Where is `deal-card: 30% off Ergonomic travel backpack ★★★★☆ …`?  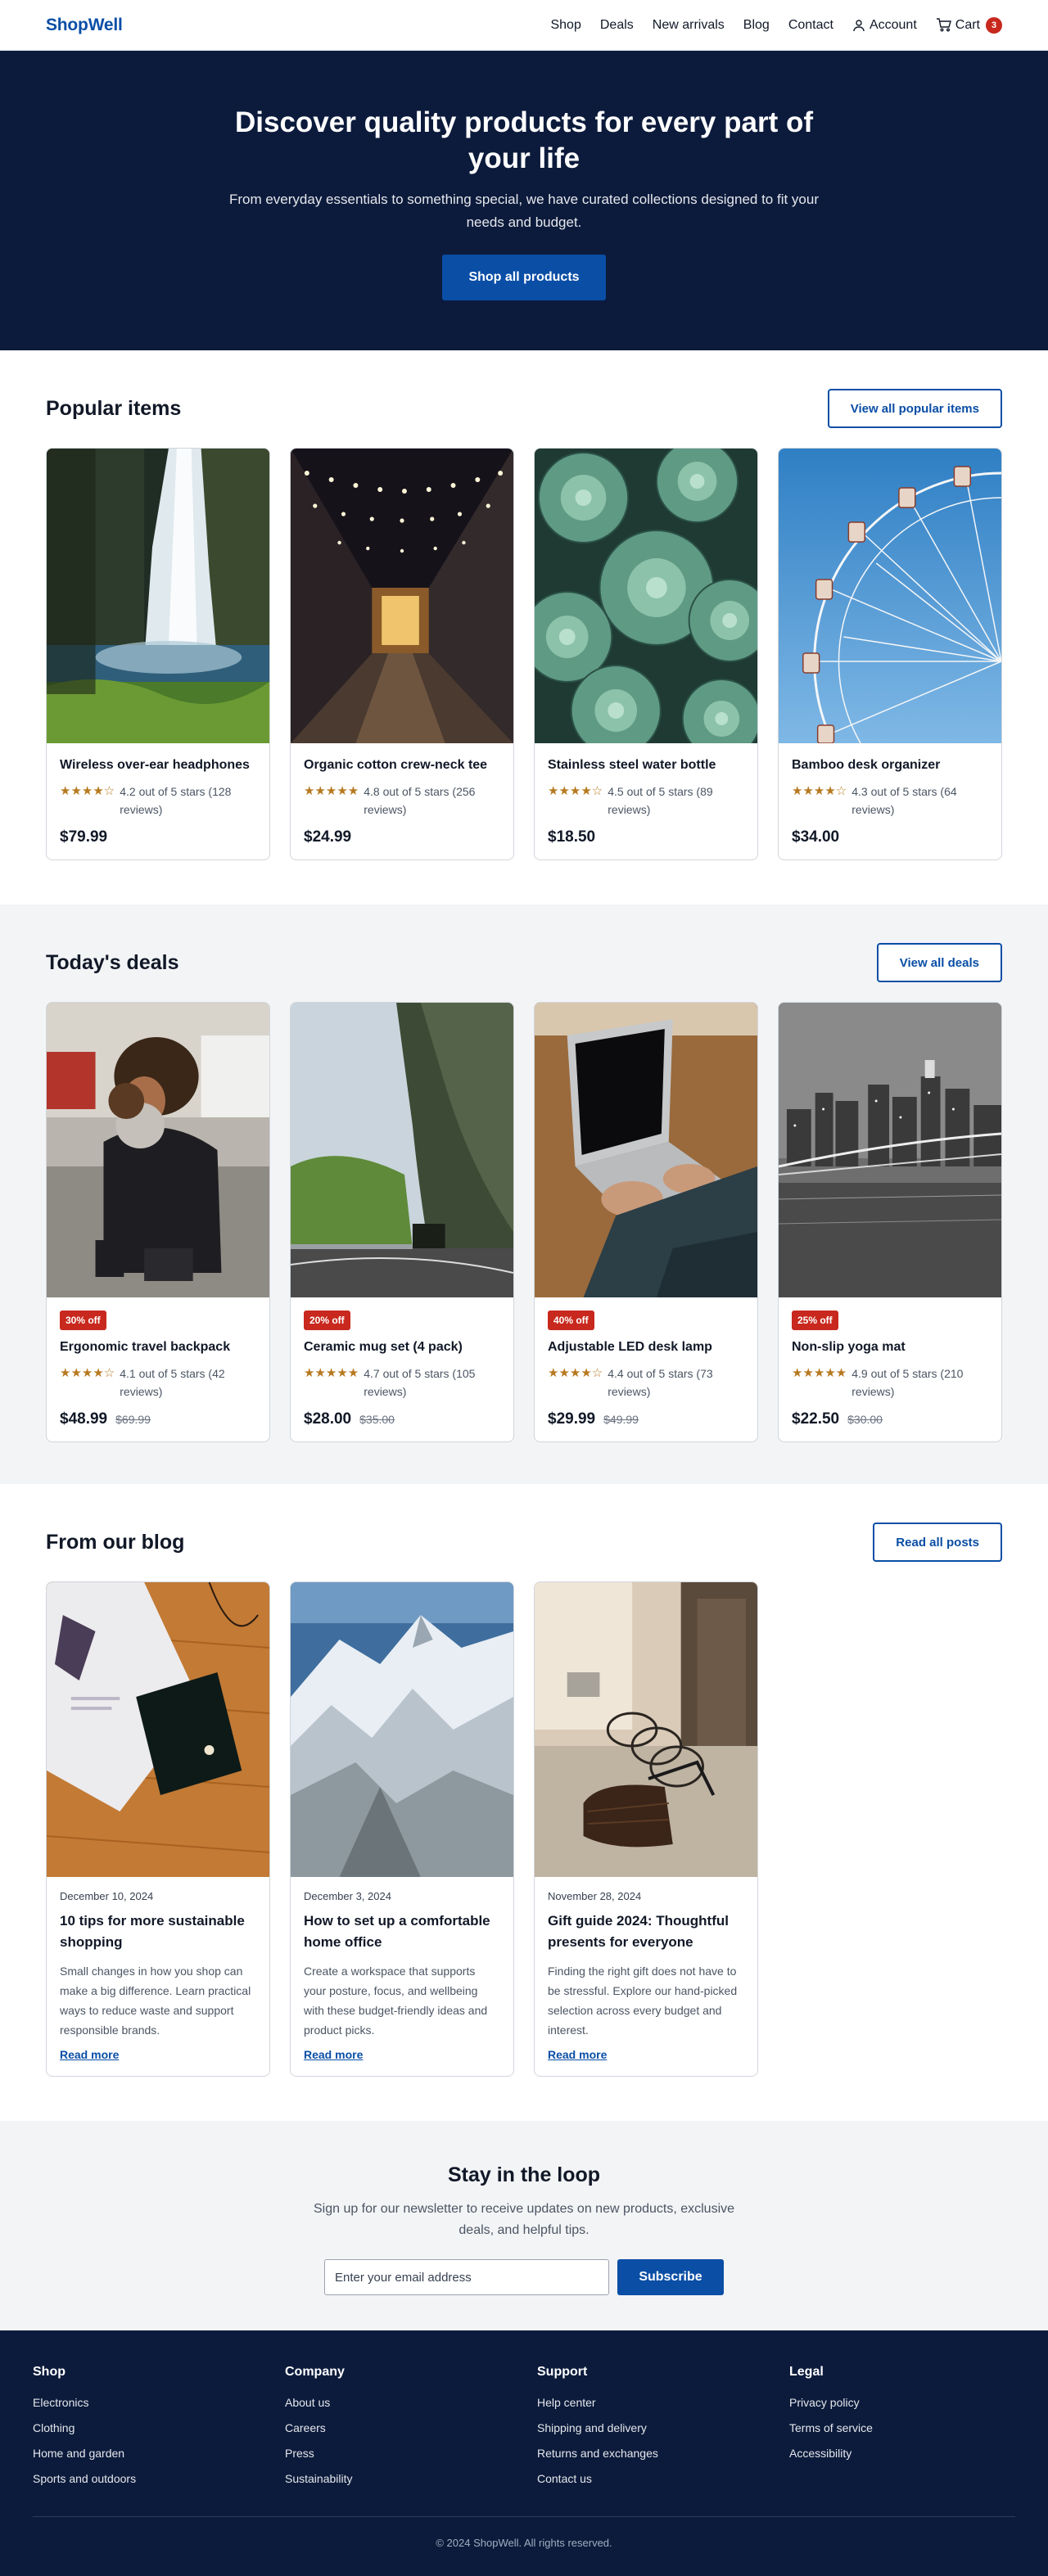
deal-card: 30% off Ergonomic travel backpack ★★★★☆ … is located at coordinates (158, 1222).